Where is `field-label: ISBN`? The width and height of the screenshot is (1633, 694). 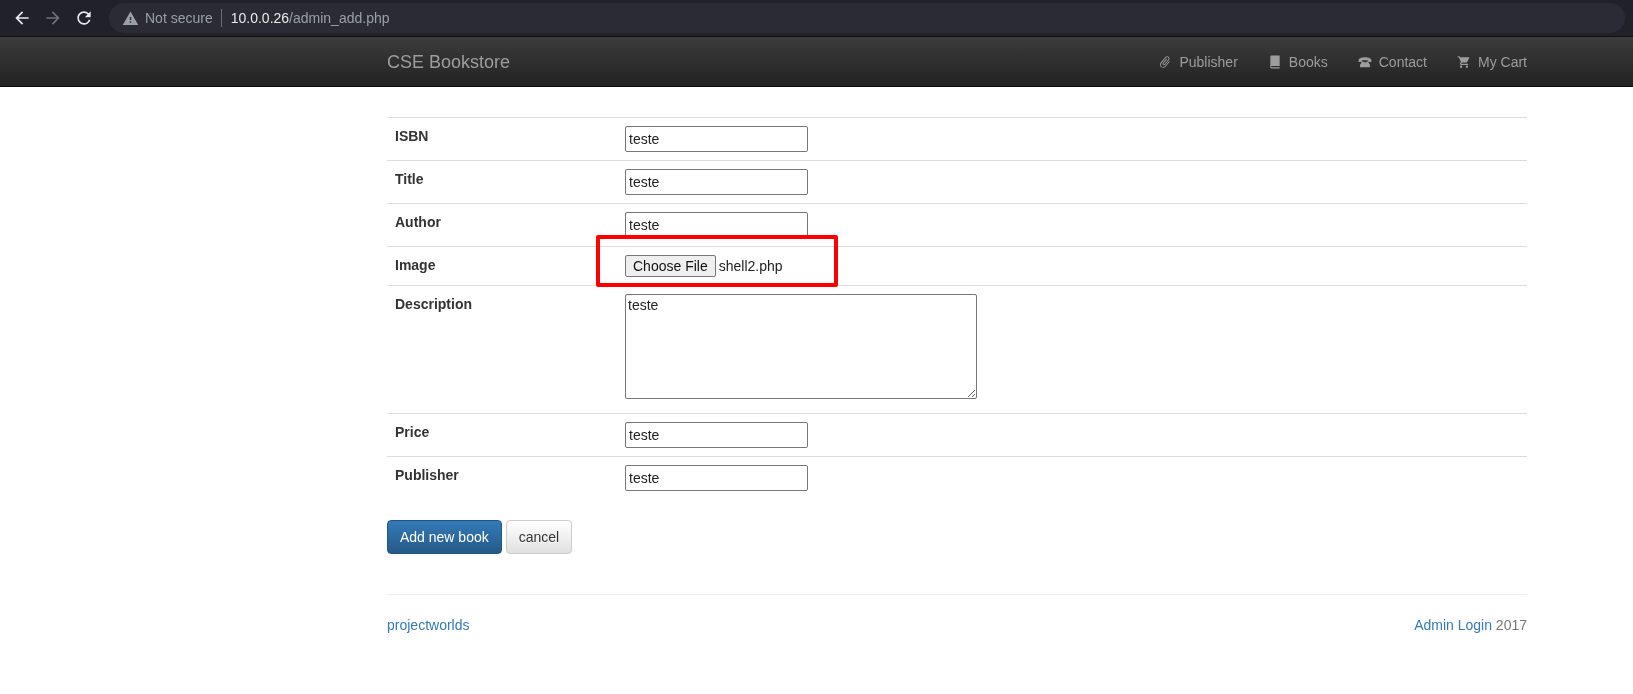 field-label: ISBN is located at coordinates (412, 136).